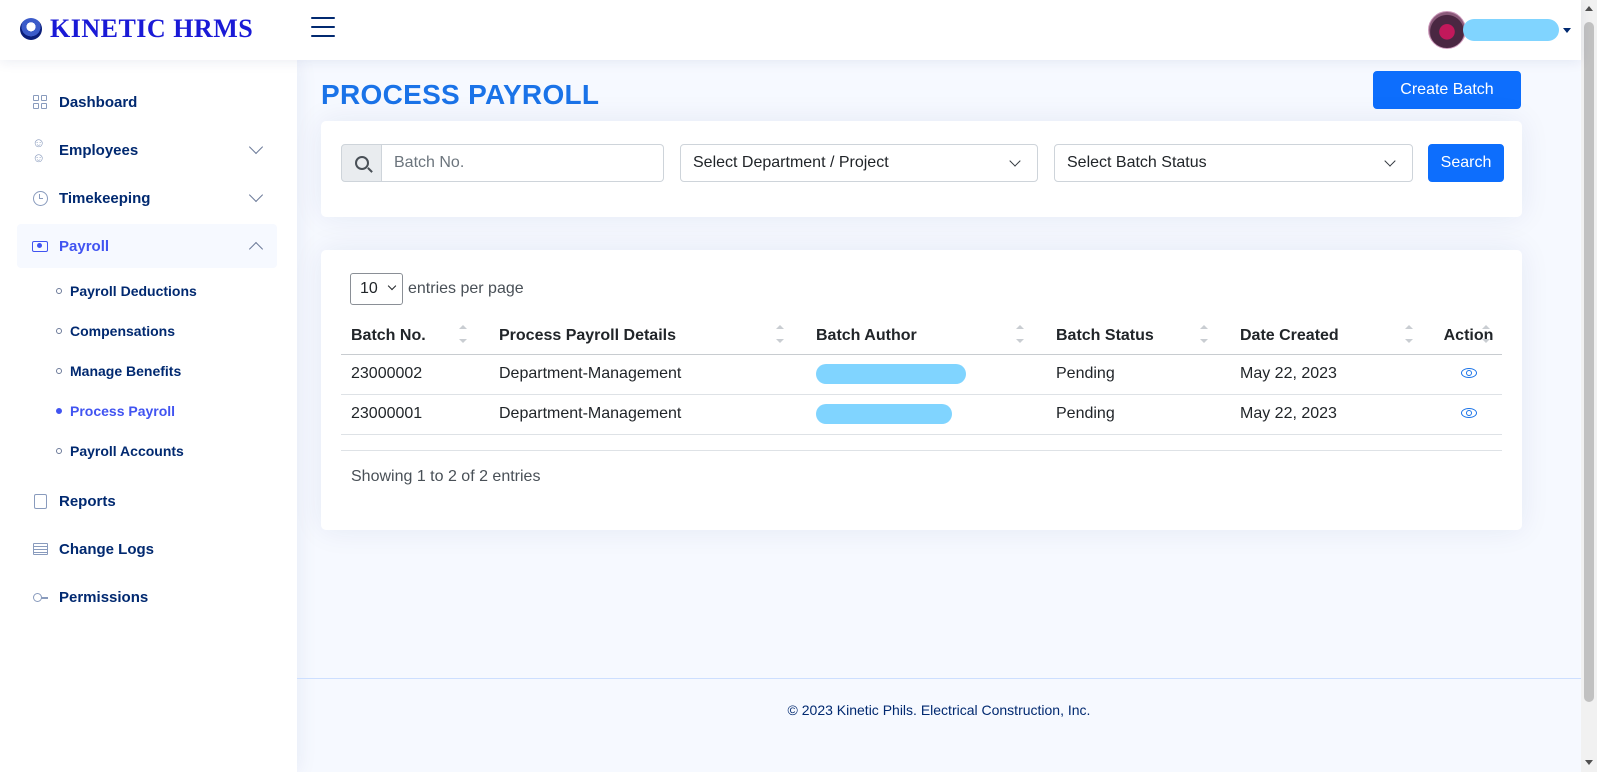  Describe the element at coordinates (1105, 335) in the screenshot. I see `column-header-label: Batch Status` at that location.